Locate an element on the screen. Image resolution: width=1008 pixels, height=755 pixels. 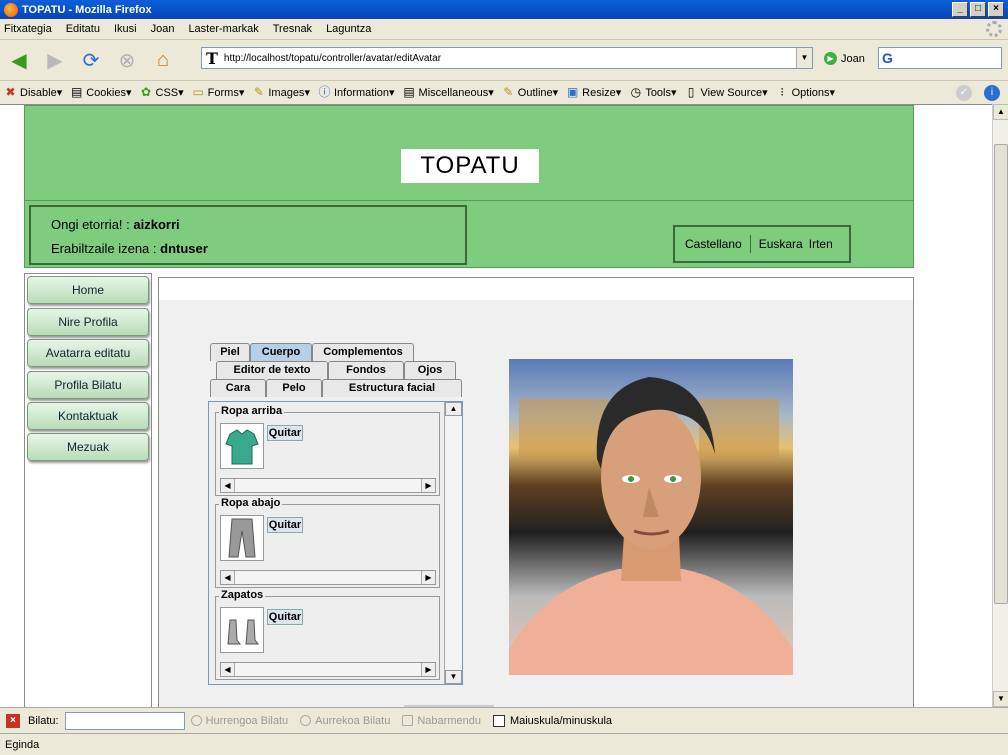
nav-home-button: Home is located at coordinates (88, 290).